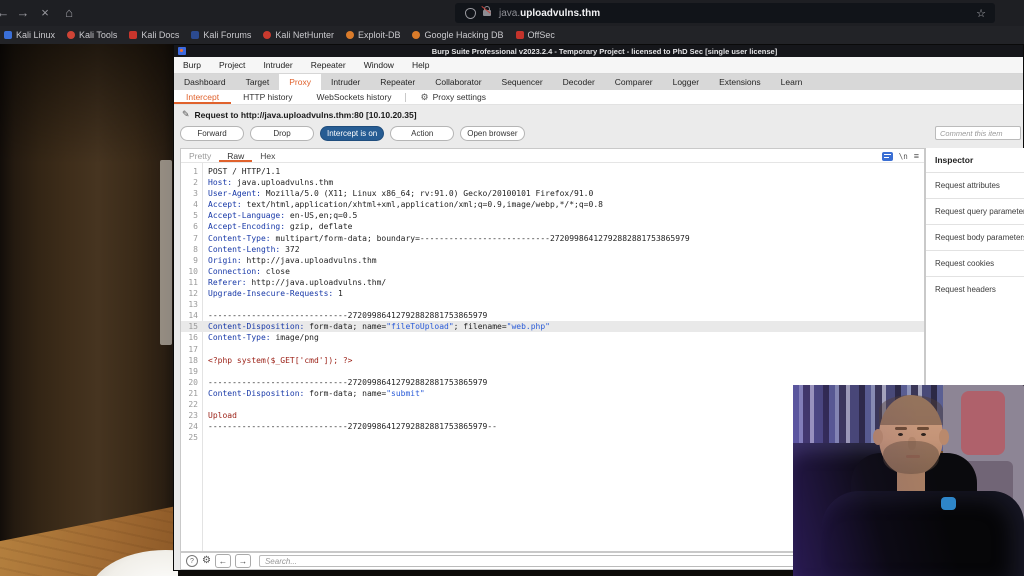 The image size is (1024, 576). Describe the element at coordinates (192, 65) in the screenshot. I see `menu-burp: Burp` at that location.